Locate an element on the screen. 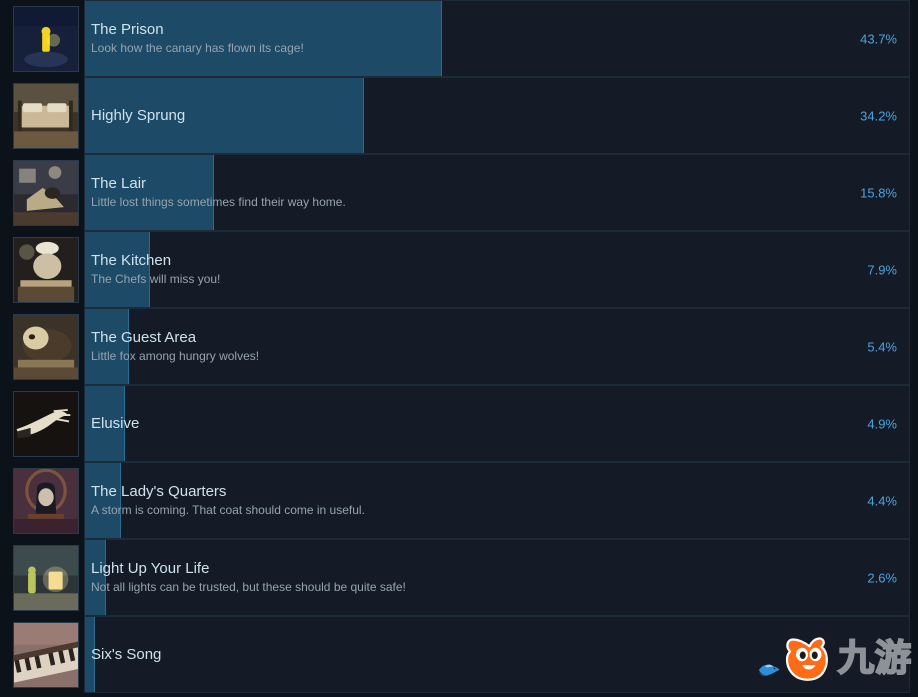 The height and width of the screenshot is (697, 918). achievement-percent: 5.4% is located at coordinates (882, 346).